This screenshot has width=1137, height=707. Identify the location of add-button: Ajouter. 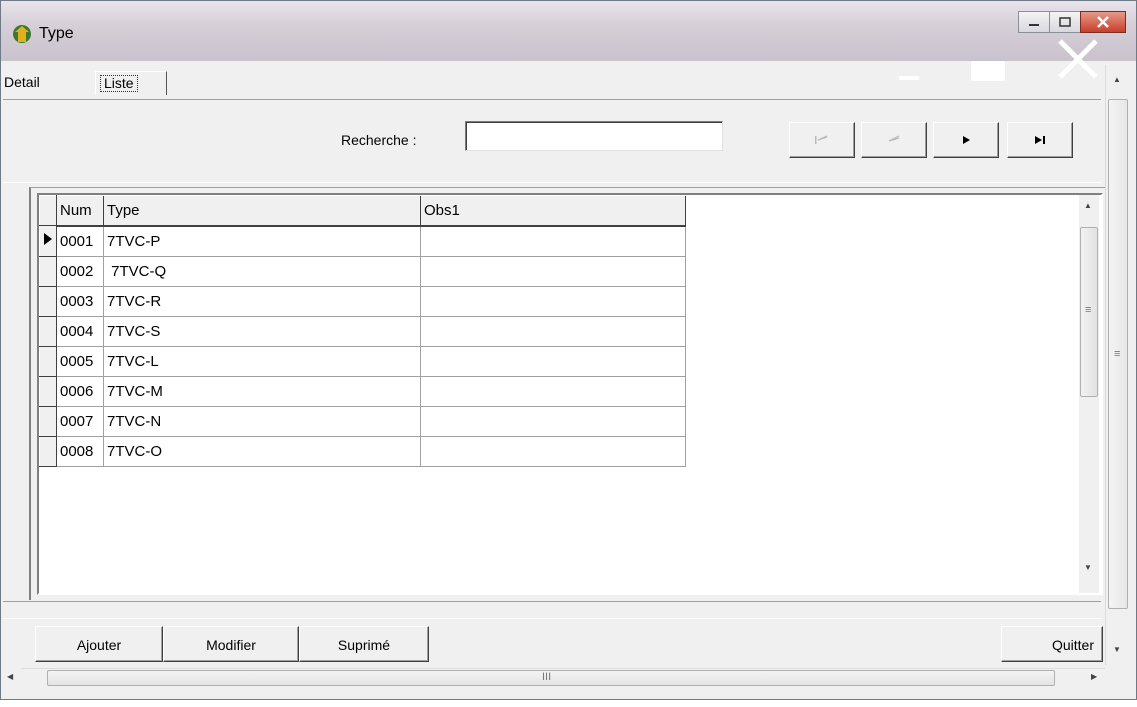
(99, 644).